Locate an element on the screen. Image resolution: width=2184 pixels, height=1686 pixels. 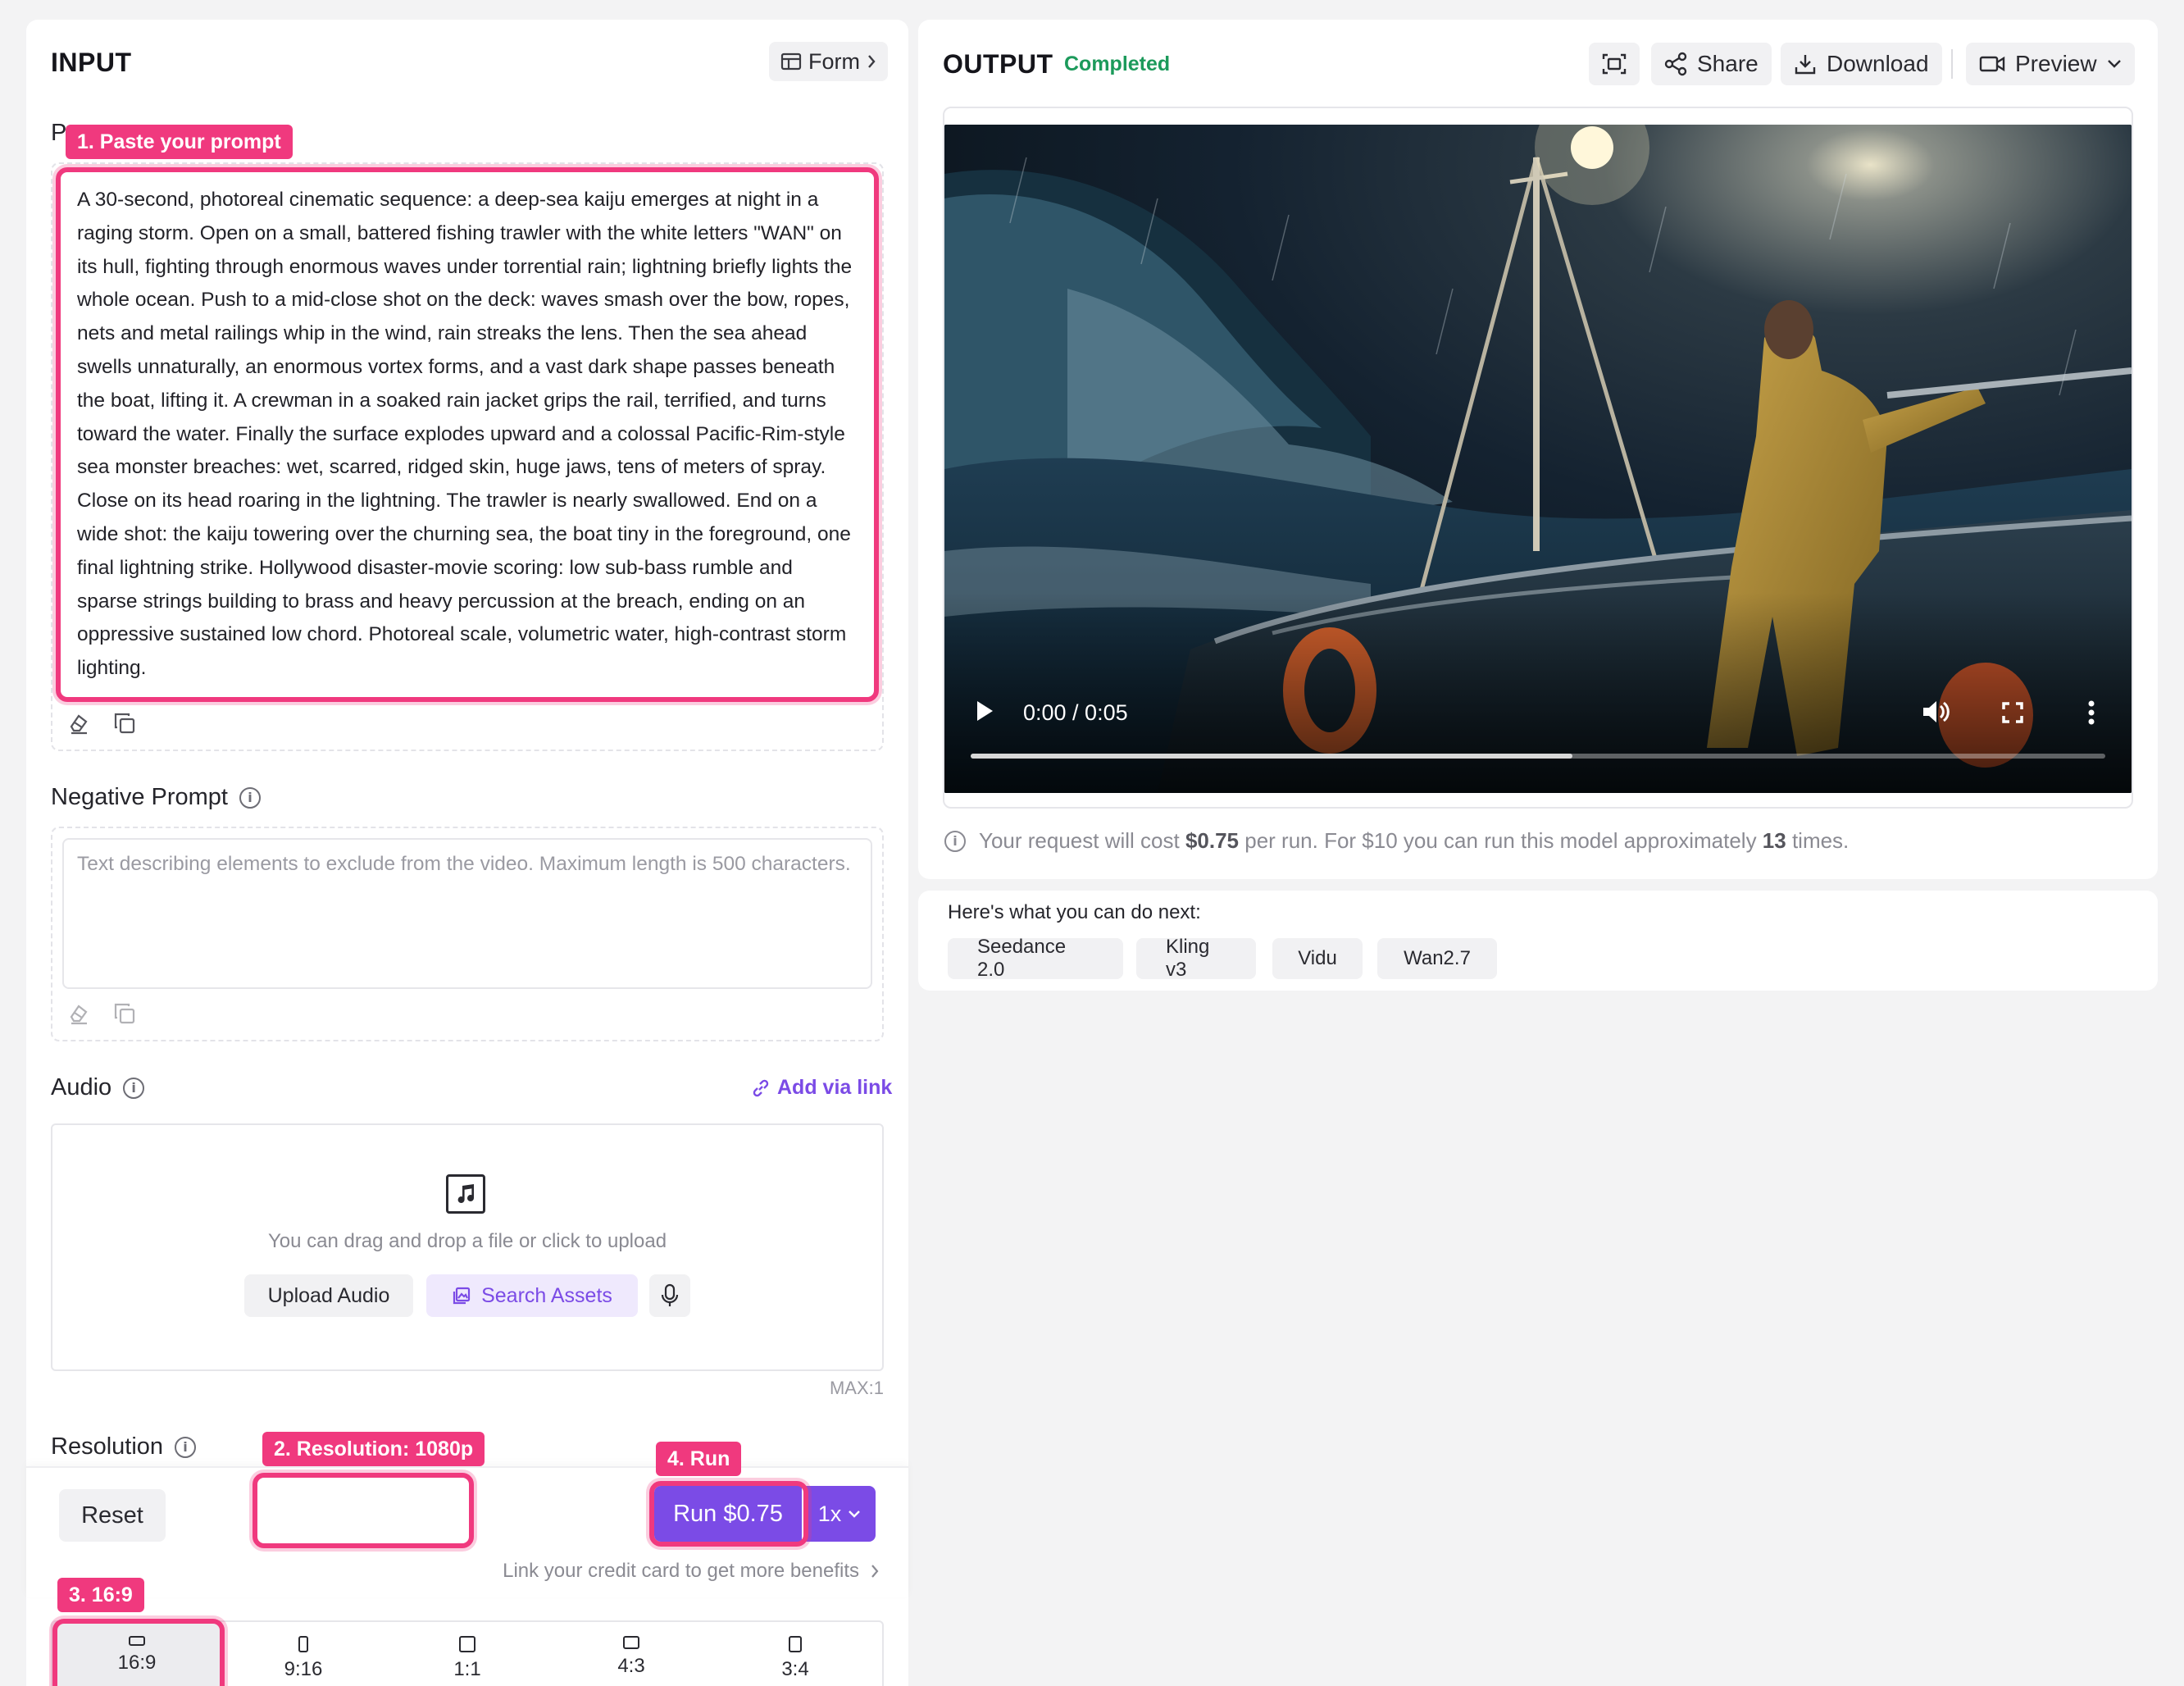
next-option-seedance: Seedance 2.0 is located at coordinates (1035, 958).